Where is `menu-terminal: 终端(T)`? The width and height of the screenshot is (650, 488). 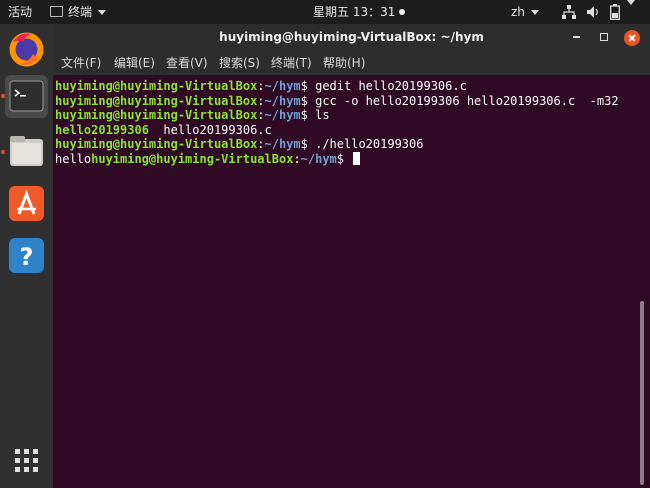 menu-terminal: 终端(T) is located at coordinates (291, 63).